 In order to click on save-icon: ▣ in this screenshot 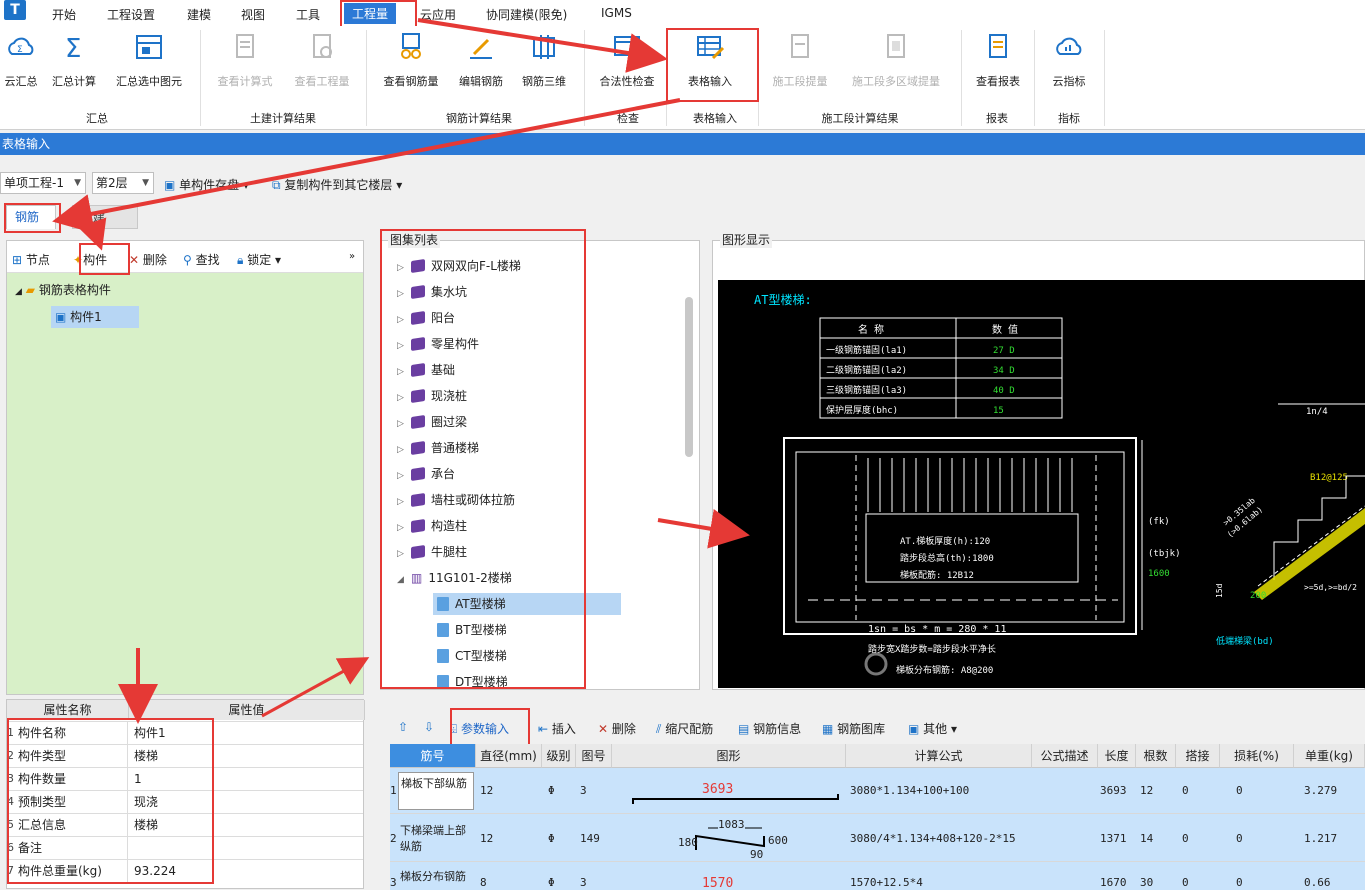, I will do `click(170, 185)`.